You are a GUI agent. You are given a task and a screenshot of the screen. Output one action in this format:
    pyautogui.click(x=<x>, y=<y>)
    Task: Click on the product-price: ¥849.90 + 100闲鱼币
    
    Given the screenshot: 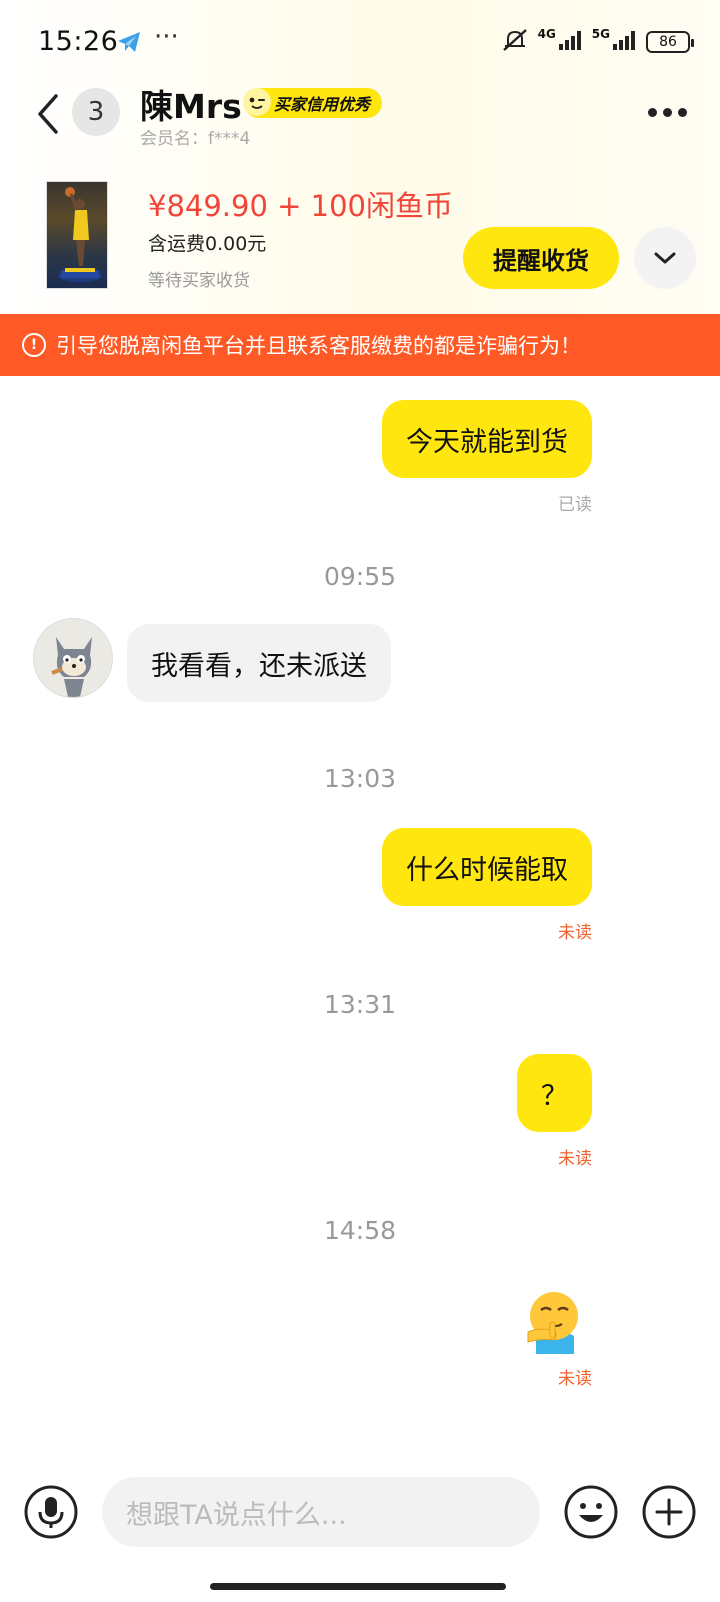 What is the action you would take?
    pyautogui.click(x=301, y=206)
    